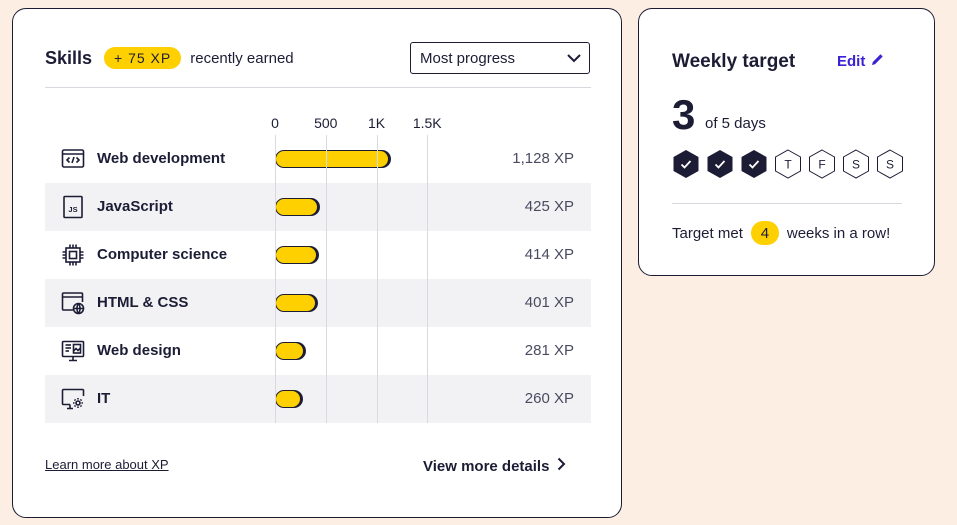 Image resolution: width=957 pixels, height=525 pixels. Describe the element at coordinates (707, 233) in the screenshot. I see `target-met-prefix: Target met` at that location.